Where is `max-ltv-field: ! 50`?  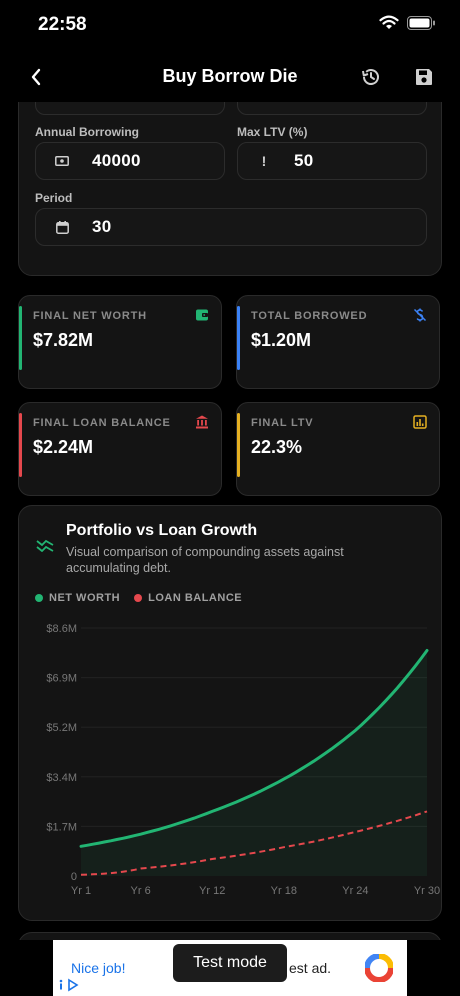 max-ltv-field: ! 50 is located at coordinates (332, 161).